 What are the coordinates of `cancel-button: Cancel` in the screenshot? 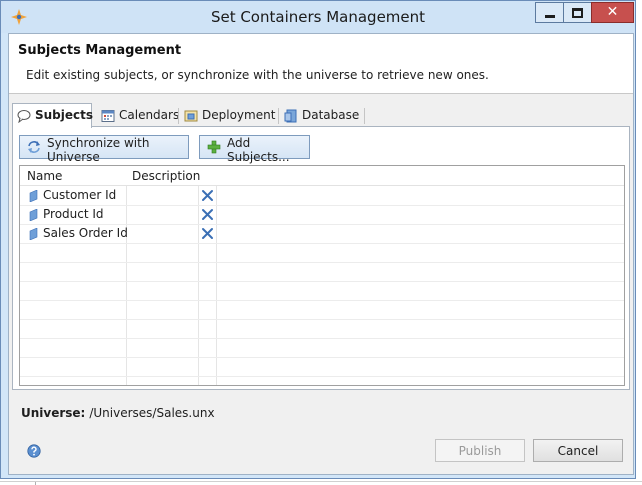 It's located at (578, 450).